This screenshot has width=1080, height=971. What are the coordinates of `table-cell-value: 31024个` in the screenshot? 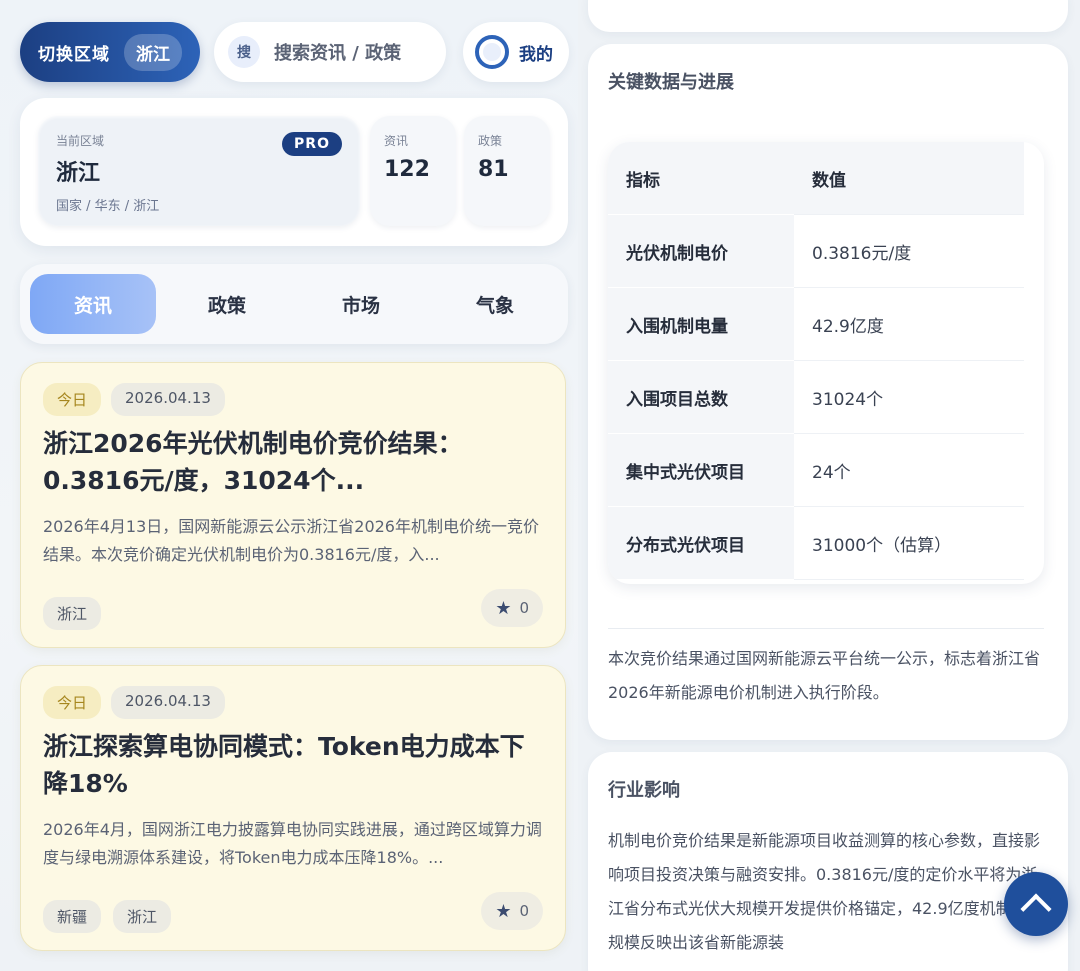 It's located at (909, 397).